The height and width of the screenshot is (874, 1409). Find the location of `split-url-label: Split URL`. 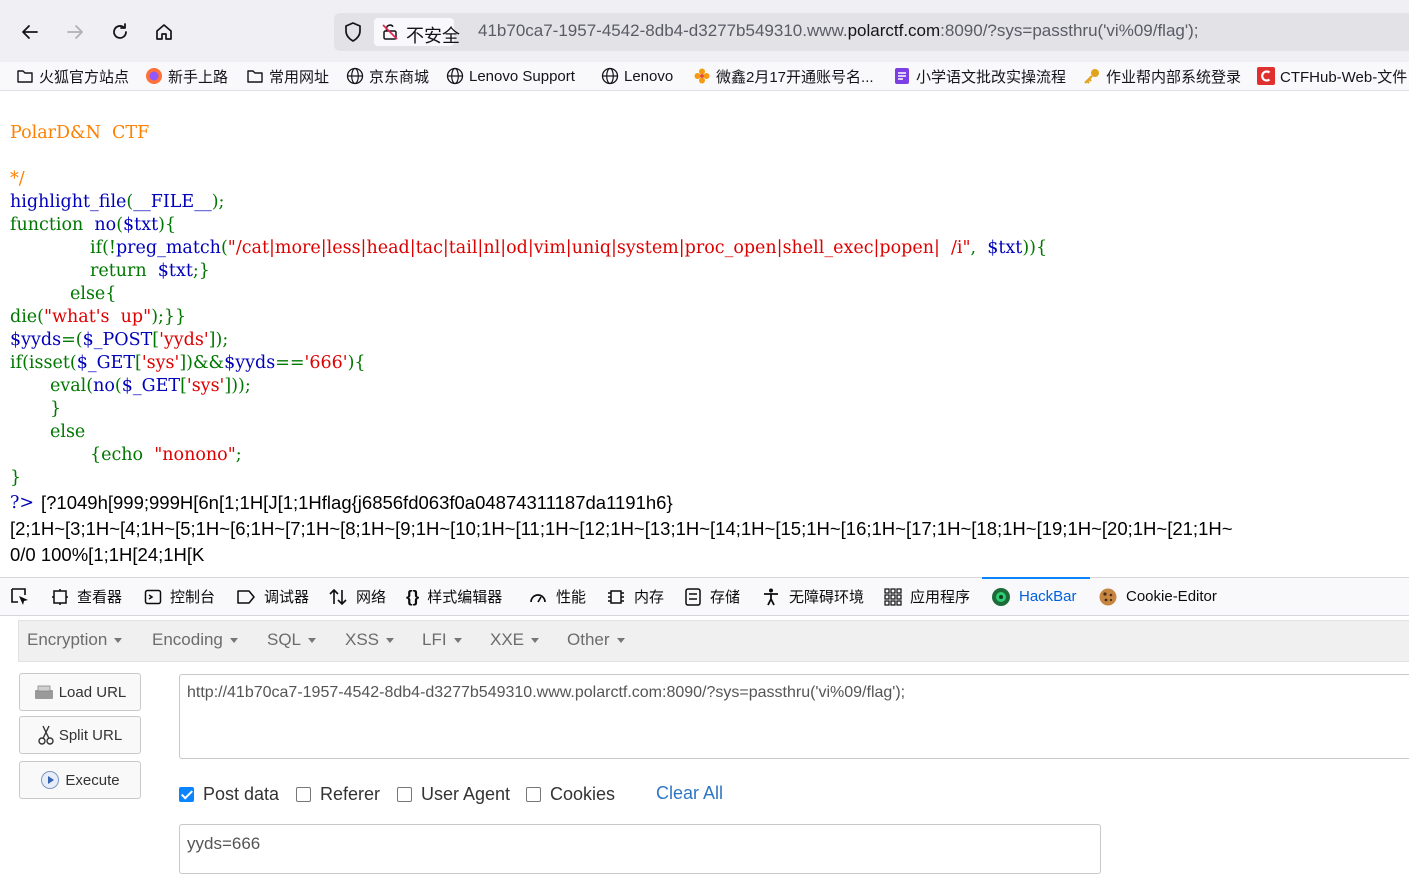

split-url-label: Split URL is located at coordinates (90, 735).